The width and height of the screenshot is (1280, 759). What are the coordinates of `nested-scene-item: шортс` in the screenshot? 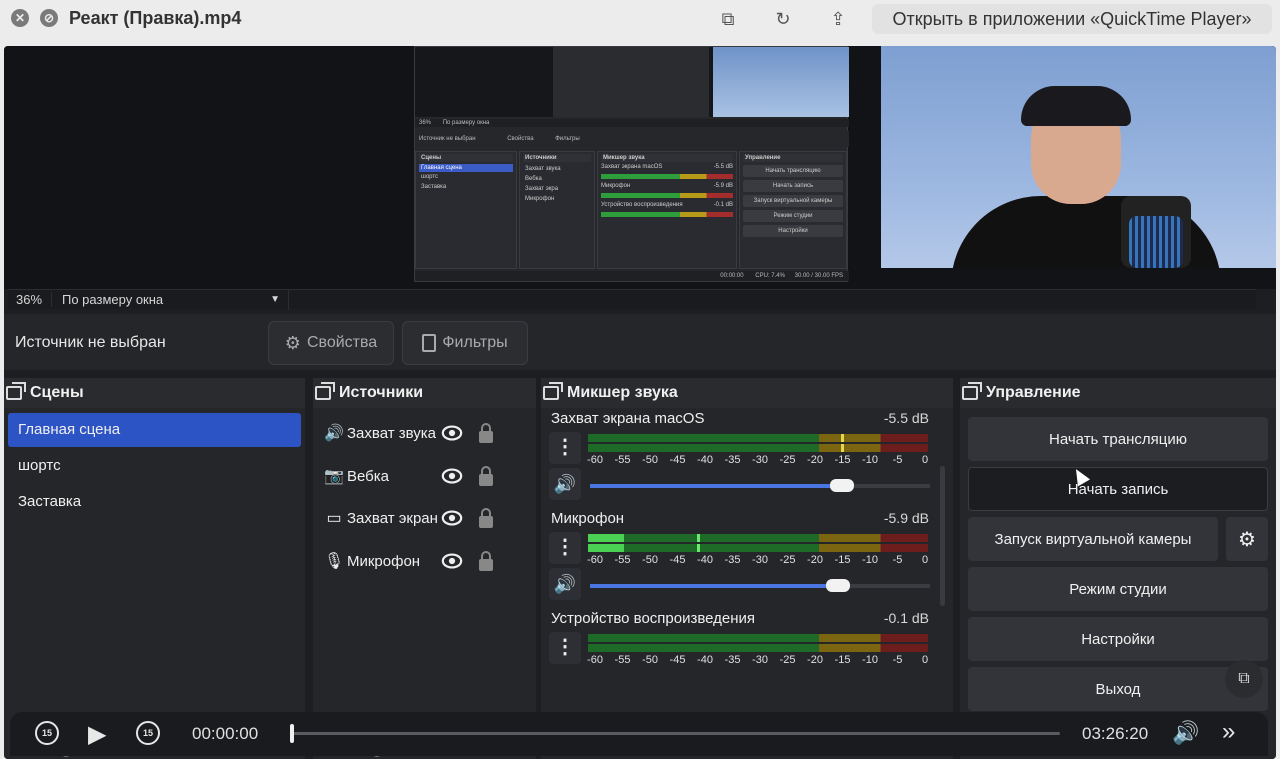 It's located at (430, 177).